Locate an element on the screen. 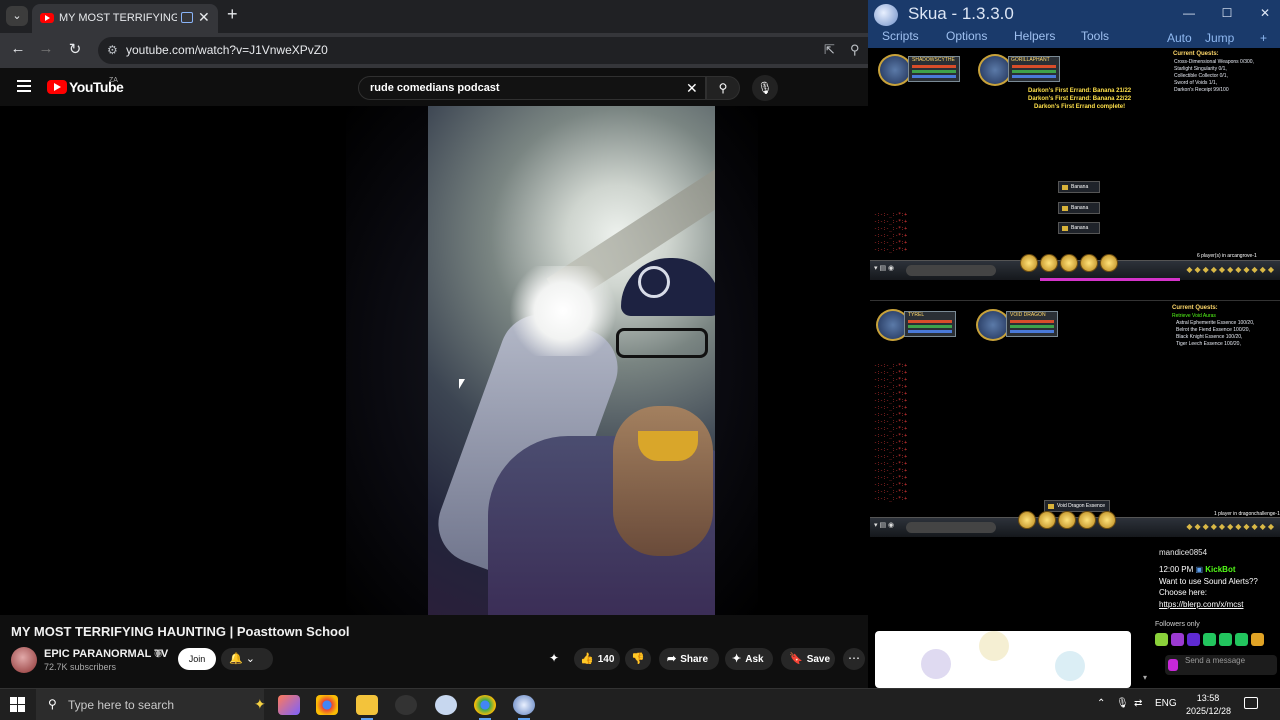  channel-avatar is located at coordinates (24, 660).